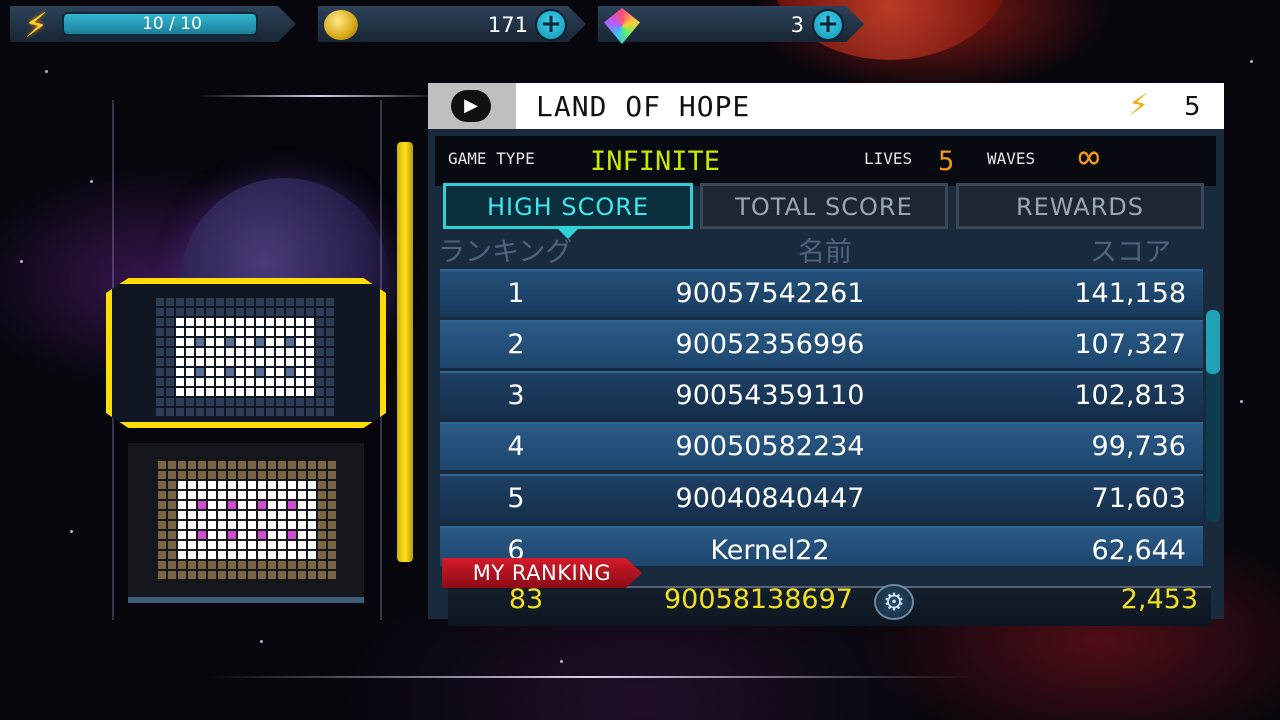 The image size is (1280, 720). What do you see at coordinates (246, 353) in the screenshot?
I see `level-thumbnail-selected` at bounding box center [246, 353].